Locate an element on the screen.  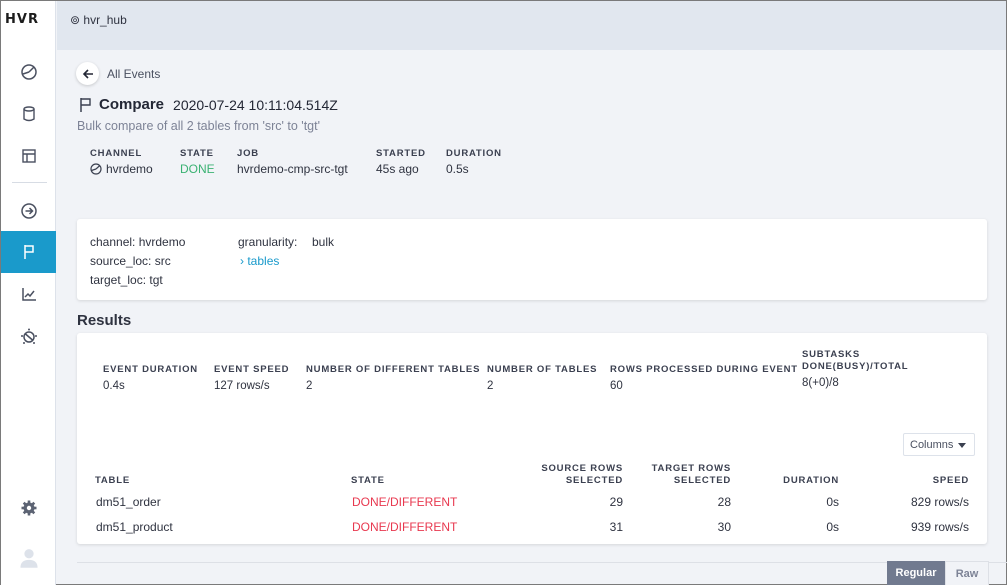
cell-table: dm51_order is located at coordinates (128, 502).